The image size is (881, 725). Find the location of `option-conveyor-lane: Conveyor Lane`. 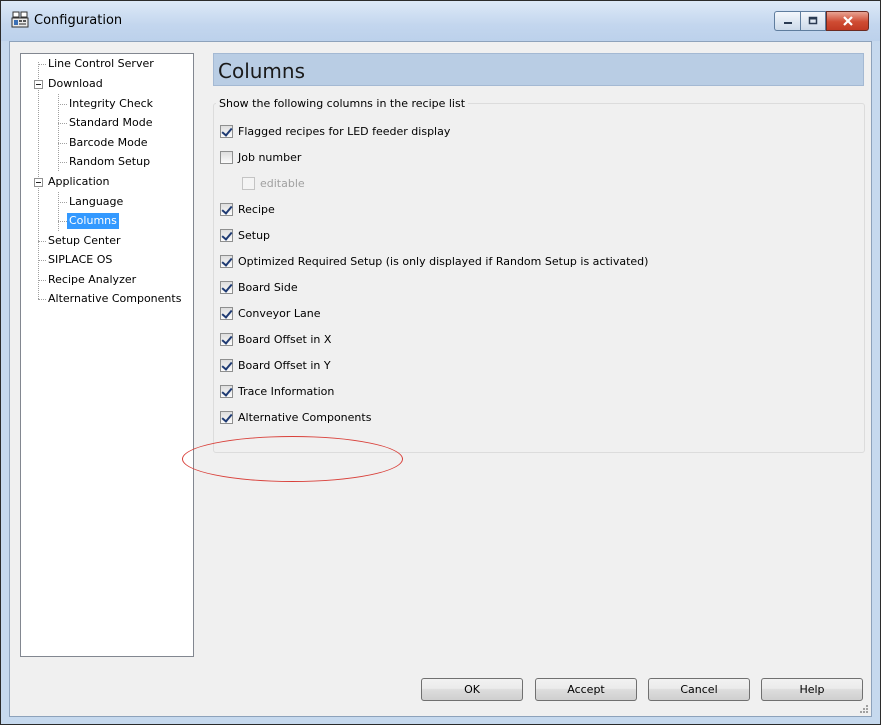

option-conveyor-lane: Conveyor Lane is located at coordinates (270, 313).